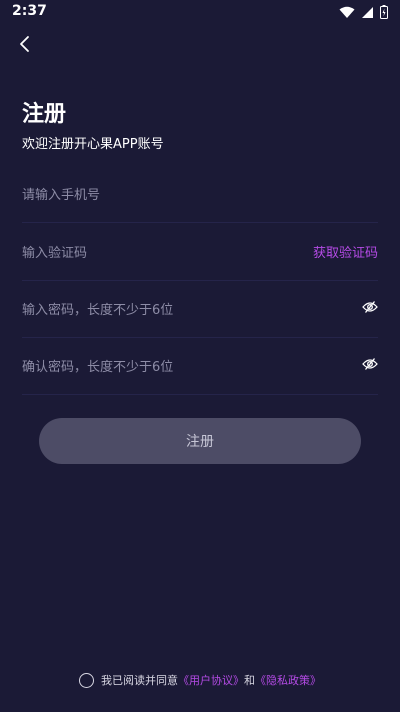  I want to click on code-placeholder: 输入验证码, so click(55, 253).